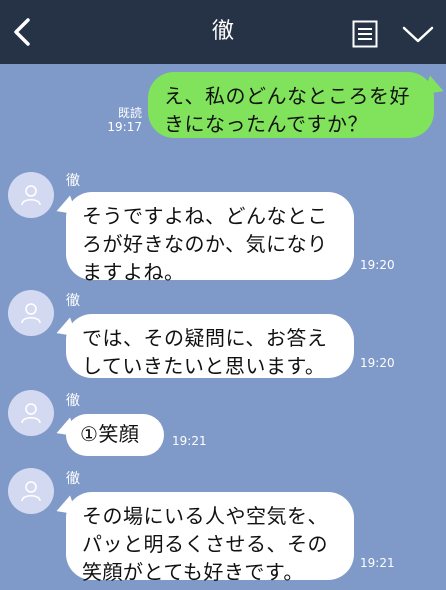 The width and height of the screenshot is (446, 590). What do you see at coordinates (115, 435) in the screenshot?
I see `incoming-message-bubble: ①笑顔` at bounding box center [115, 435].